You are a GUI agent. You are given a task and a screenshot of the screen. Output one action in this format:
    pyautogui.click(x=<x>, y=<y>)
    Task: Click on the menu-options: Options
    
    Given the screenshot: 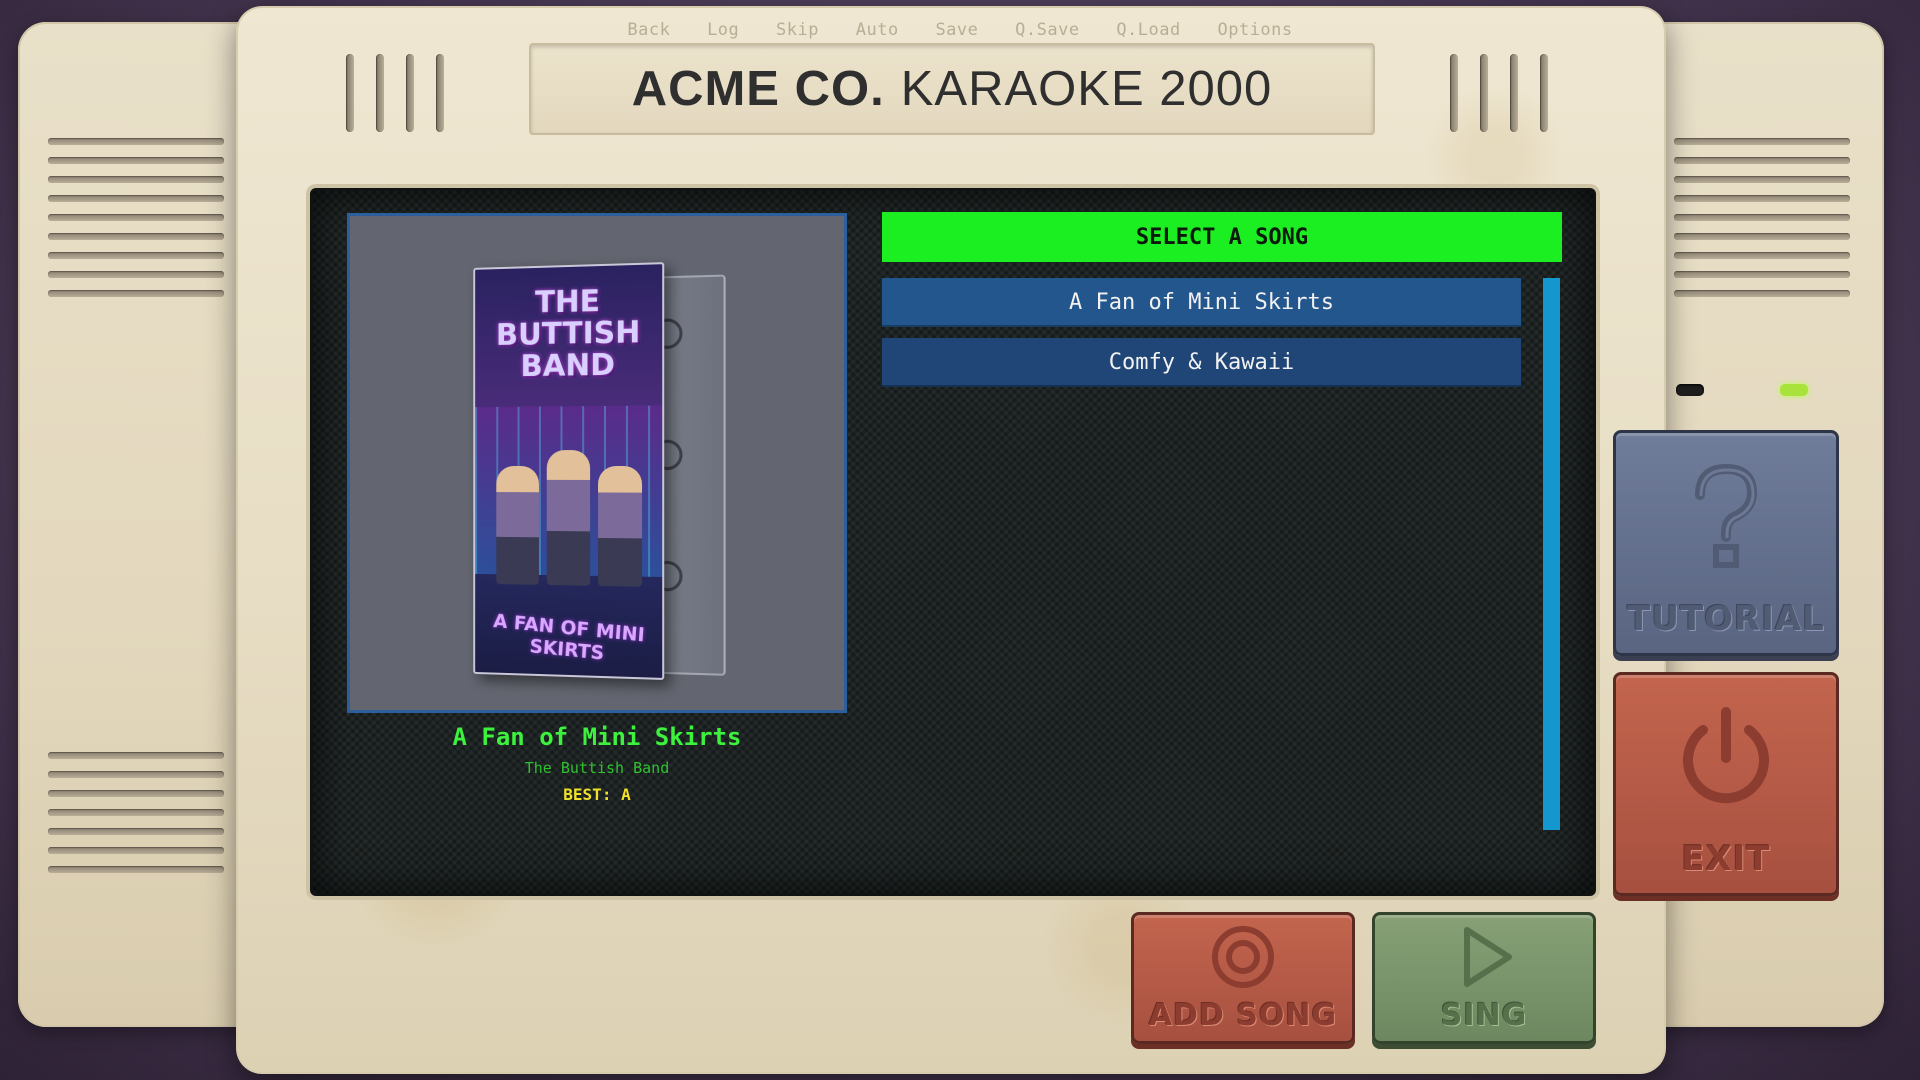 What is the action you would take?
    pyautogui.click(x=1254, y=30)
    